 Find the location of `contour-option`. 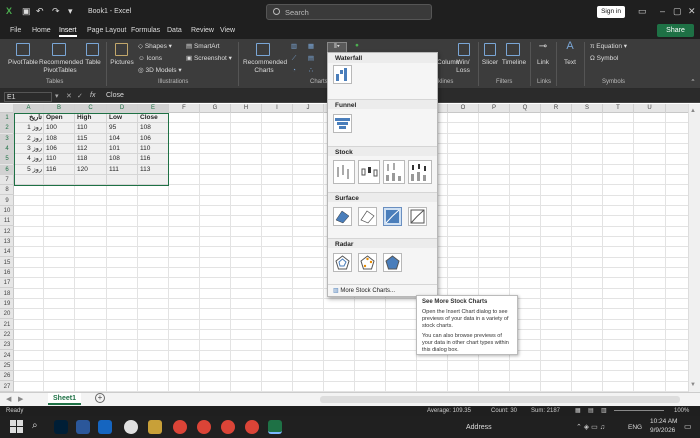

contour-option is located at coordinates (392, 216).